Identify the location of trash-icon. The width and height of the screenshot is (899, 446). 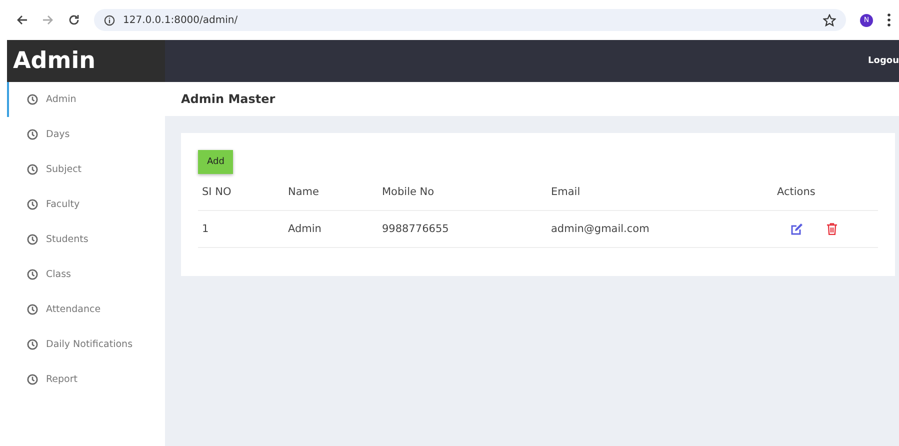
(832, 229).